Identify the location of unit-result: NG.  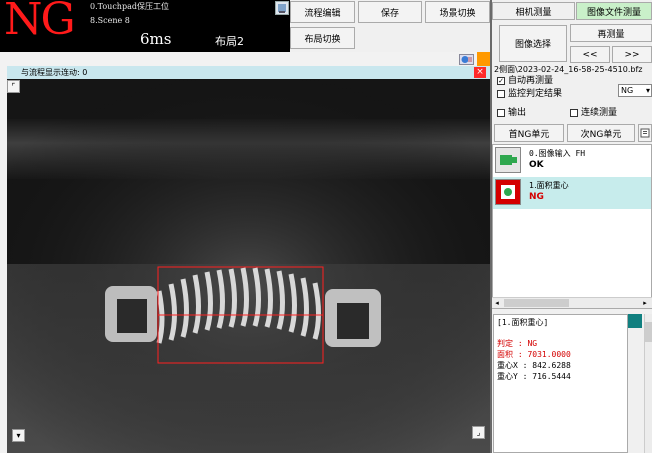
(536, 197).